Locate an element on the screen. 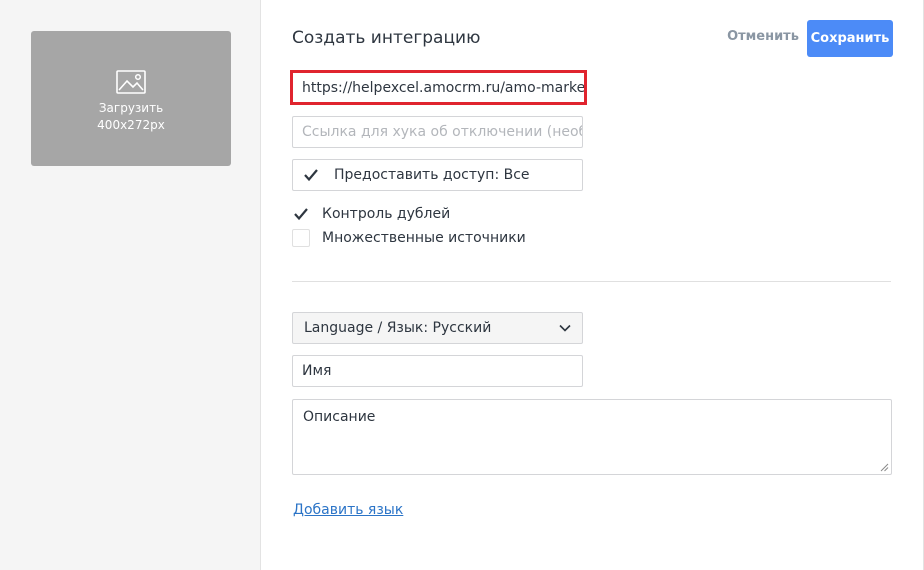 This screenshot has height=570, width=924. access-checkbox: Предоставить доступ: Все is located at coordinates (437, 175).